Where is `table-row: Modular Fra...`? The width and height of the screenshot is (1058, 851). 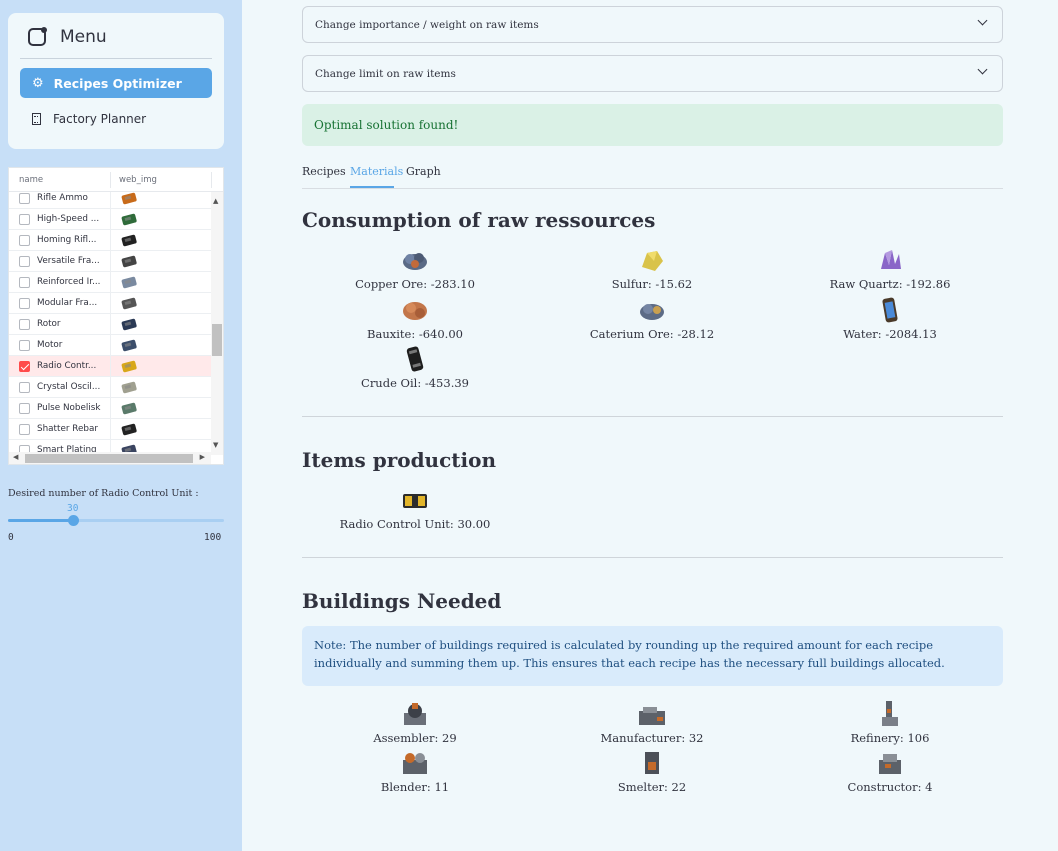 table-row: Modular Fra... is located at coordinates (110, 303).